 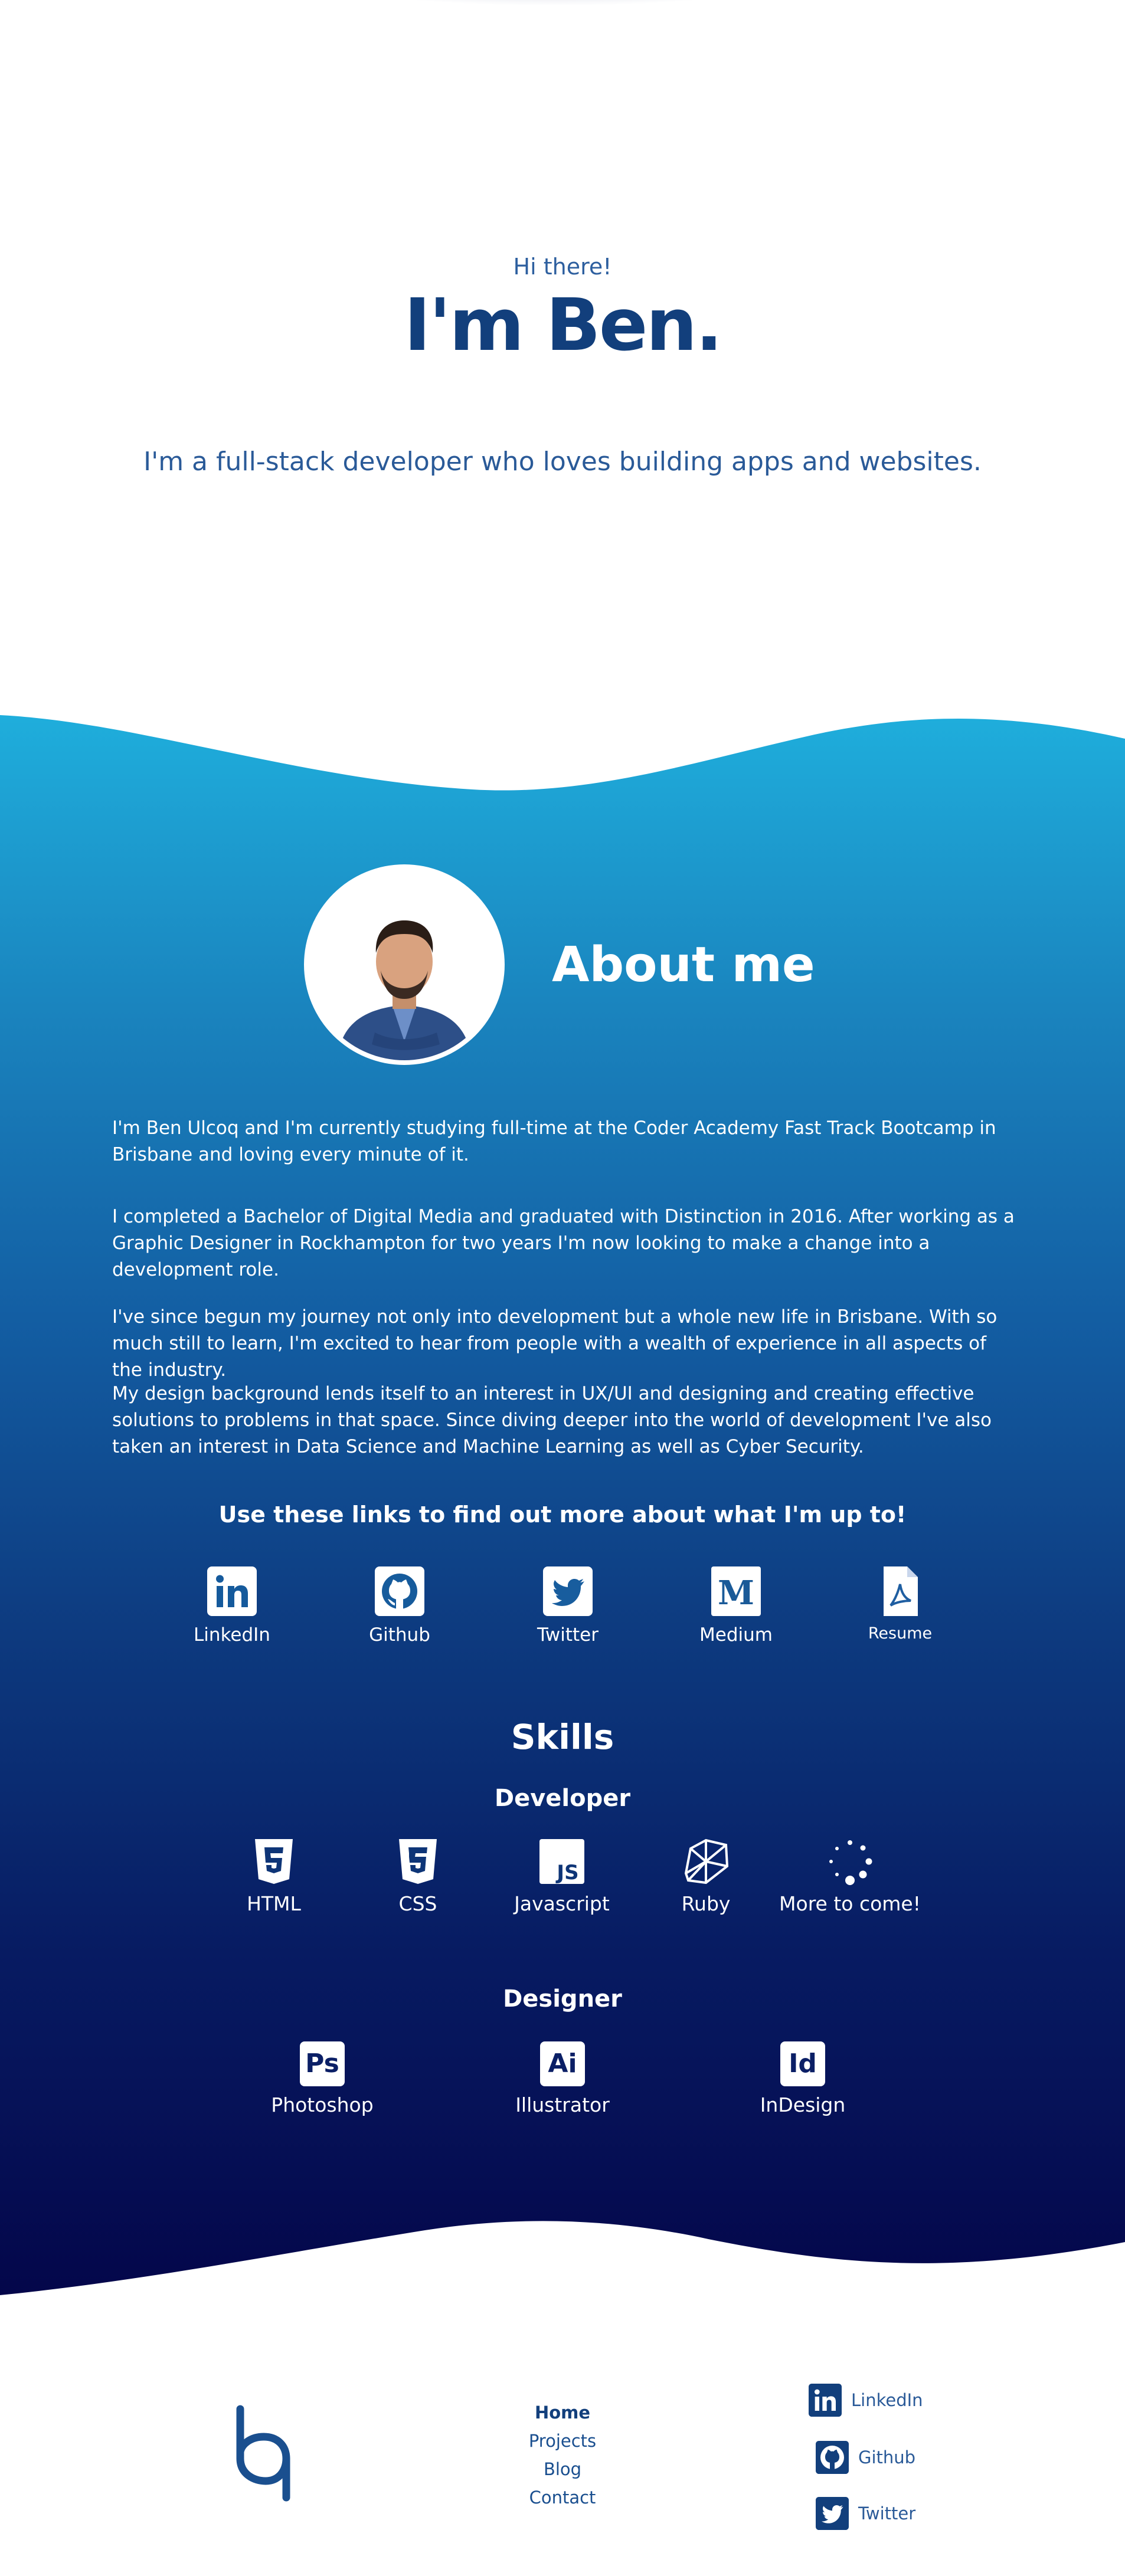 I want to click on footer-social-label: Github, so click(x=887, y=2457).